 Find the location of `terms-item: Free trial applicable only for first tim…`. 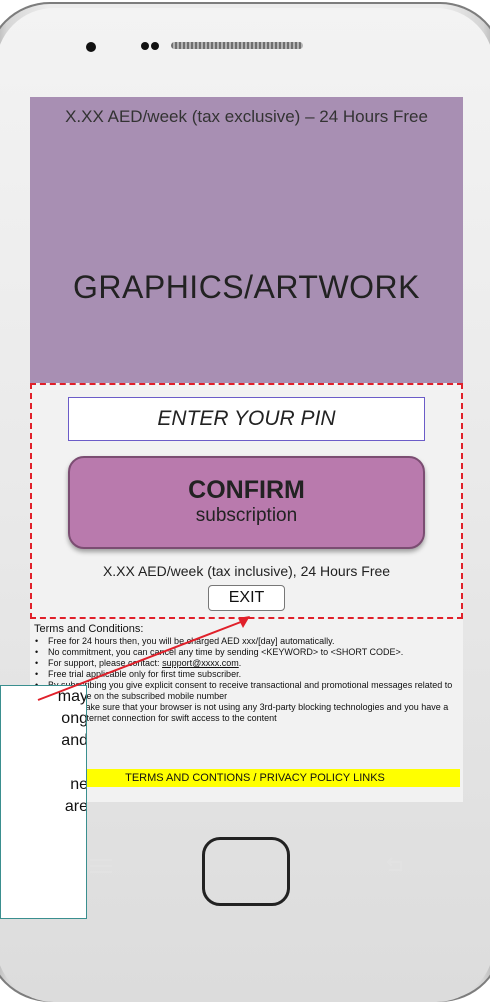

terms-item: Free trial applicable only for first tim… is located at coordinates (248, 674).